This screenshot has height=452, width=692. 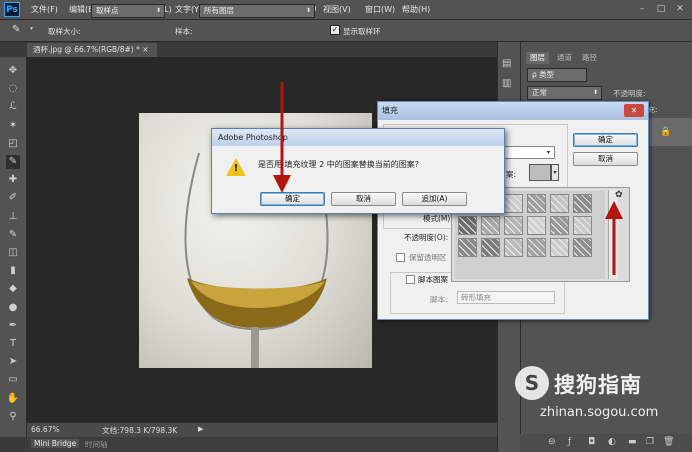 What do you see at coordinates (599, 412) in the screenshot?
I see `watermark-url: zhinan.sogou.com` at bounding box center [599, 412].